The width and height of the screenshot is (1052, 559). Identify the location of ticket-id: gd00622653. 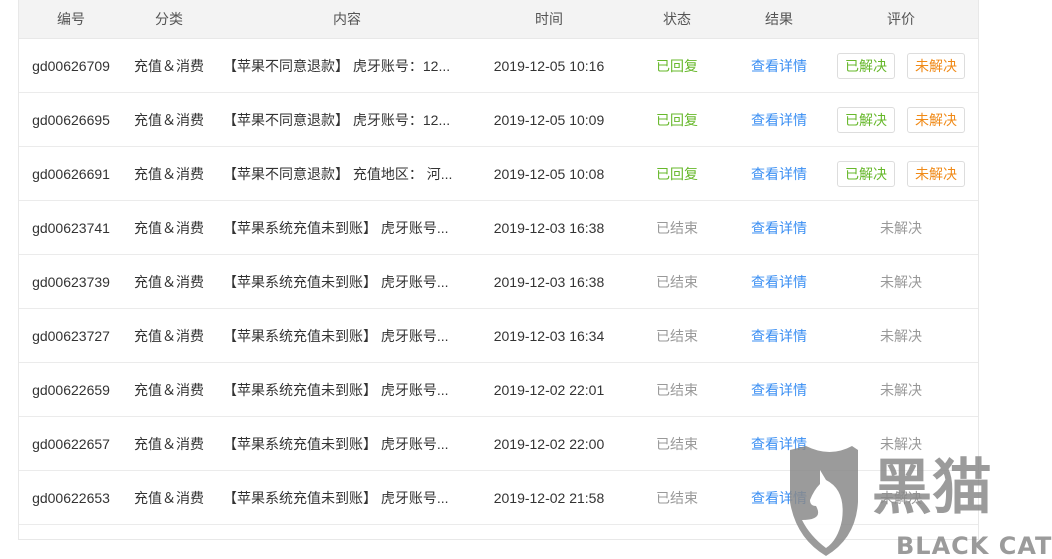
(71, 497).